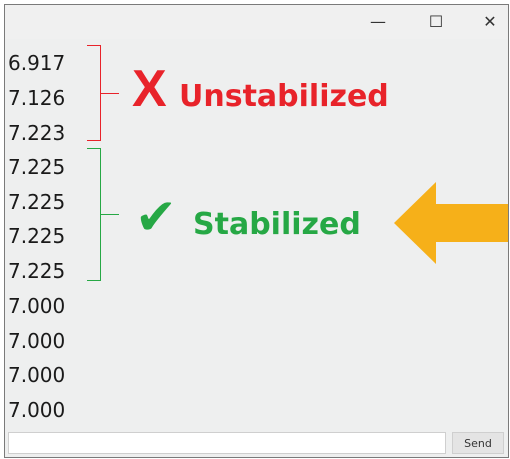  Describe the element at coordinates (110, 93) in the screenshot. I see `unstabilized-bracket-tick` at that location.